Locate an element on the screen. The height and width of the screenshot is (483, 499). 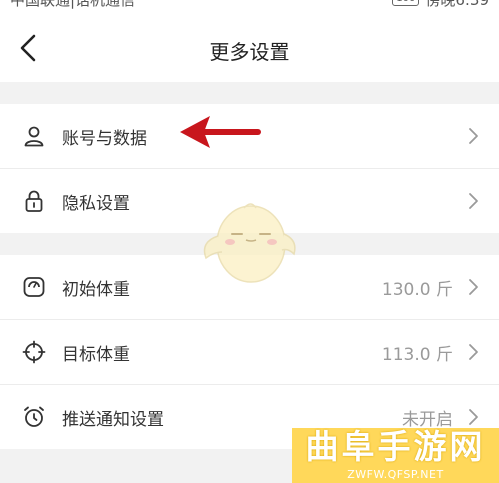
target-weight-value: 113.0 斤 is located at coordinates (417, 354).